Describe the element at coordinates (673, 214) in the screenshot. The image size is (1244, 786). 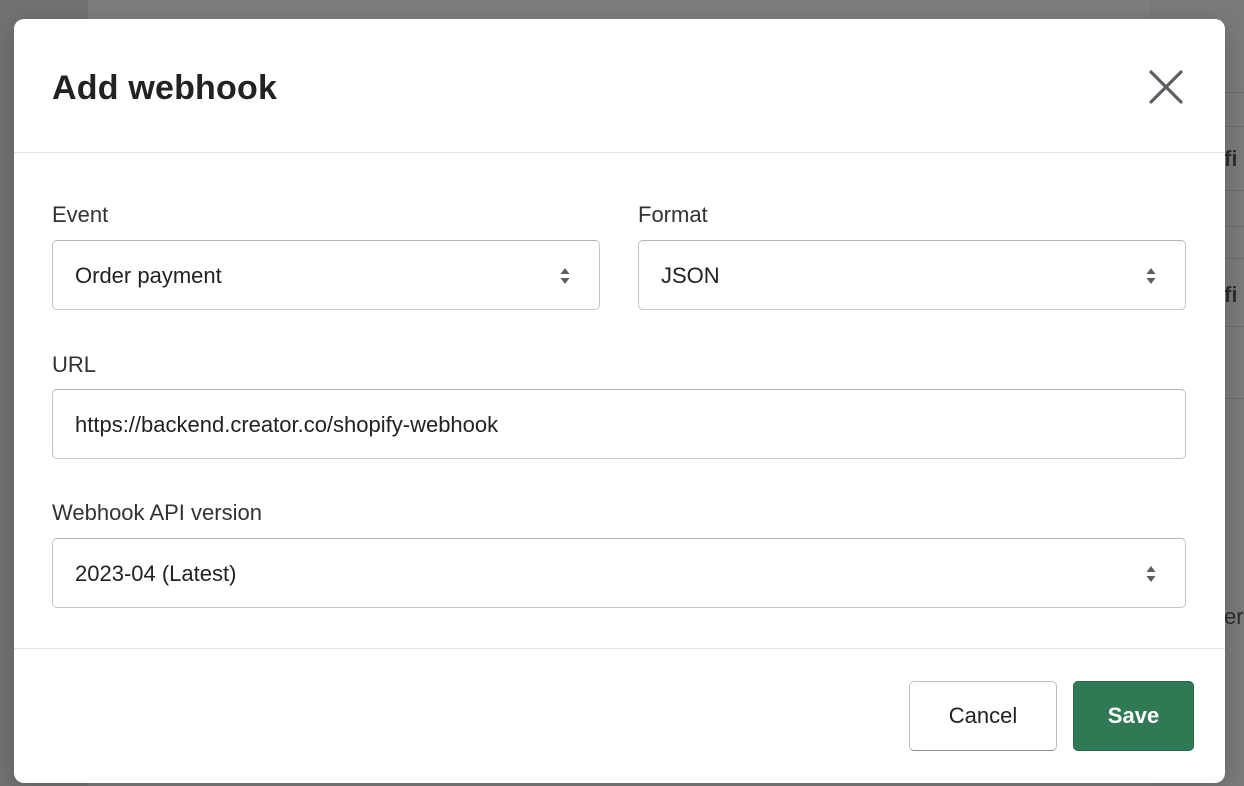
I see `format-label: Format` at that location.